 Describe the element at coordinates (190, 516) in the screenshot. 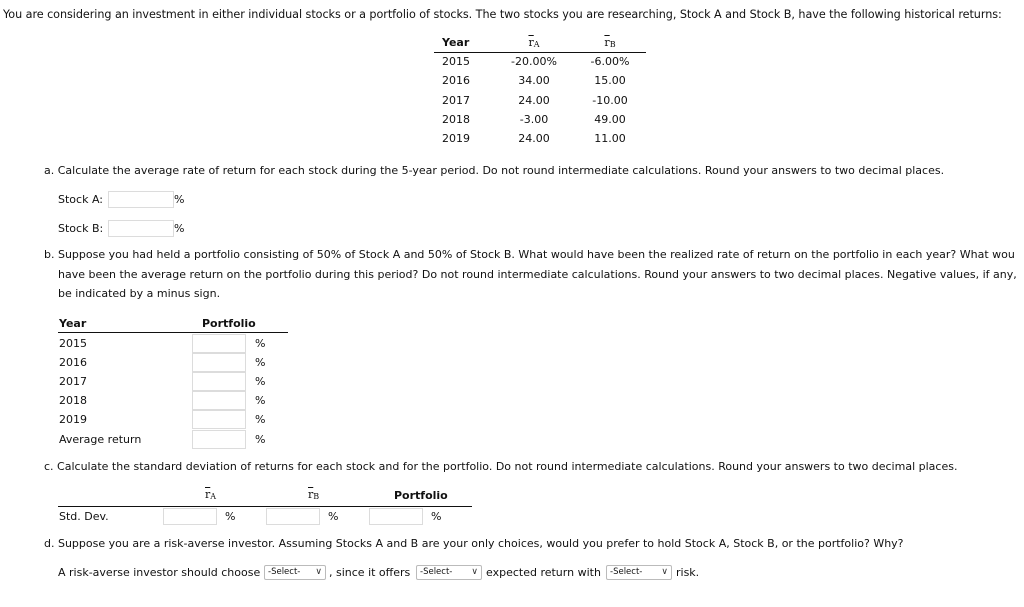

I see `std-dev-a-input` at that location.